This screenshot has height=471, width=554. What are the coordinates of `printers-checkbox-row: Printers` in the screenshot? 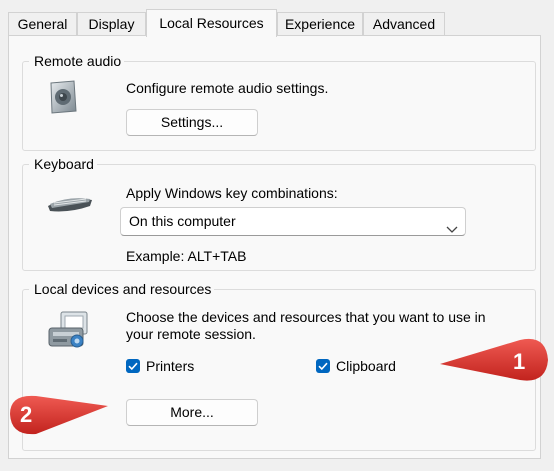 It's located at (181, 366).